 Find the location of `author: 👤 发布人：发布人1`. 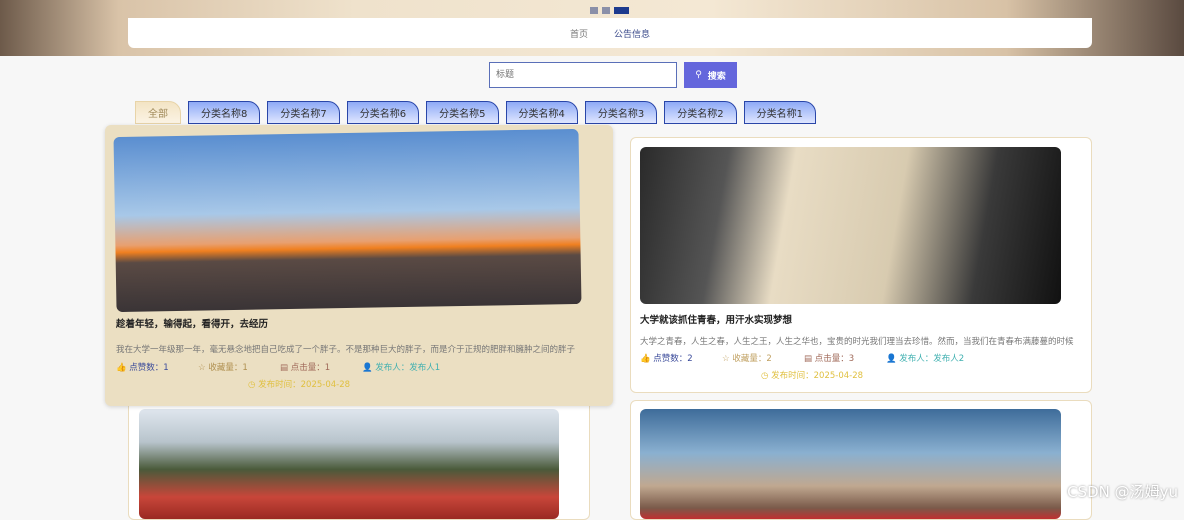

author: 👤 发布人：发布人1 is located at coordinates (401, 368).